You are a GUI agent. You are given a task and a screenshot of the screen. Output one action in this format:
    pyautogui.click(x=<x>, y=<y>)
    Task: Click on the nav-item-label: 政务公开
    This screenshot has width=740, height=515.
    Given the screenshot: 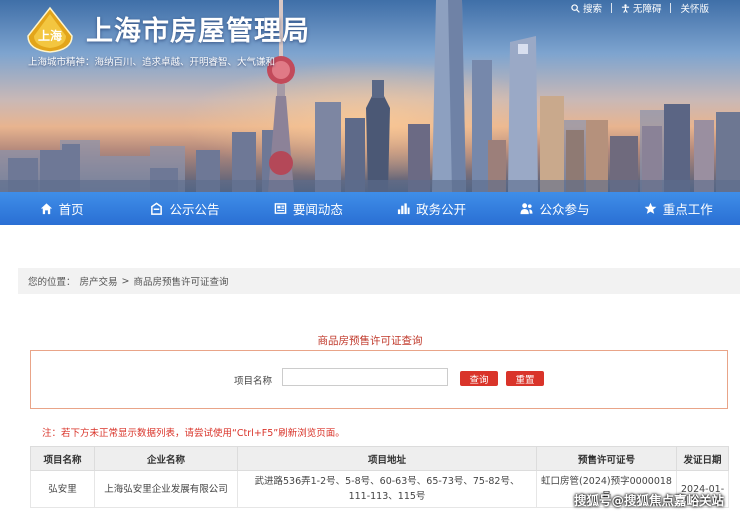 What is the action you would take?
    pyautogui.click(x=441, y=209)
    